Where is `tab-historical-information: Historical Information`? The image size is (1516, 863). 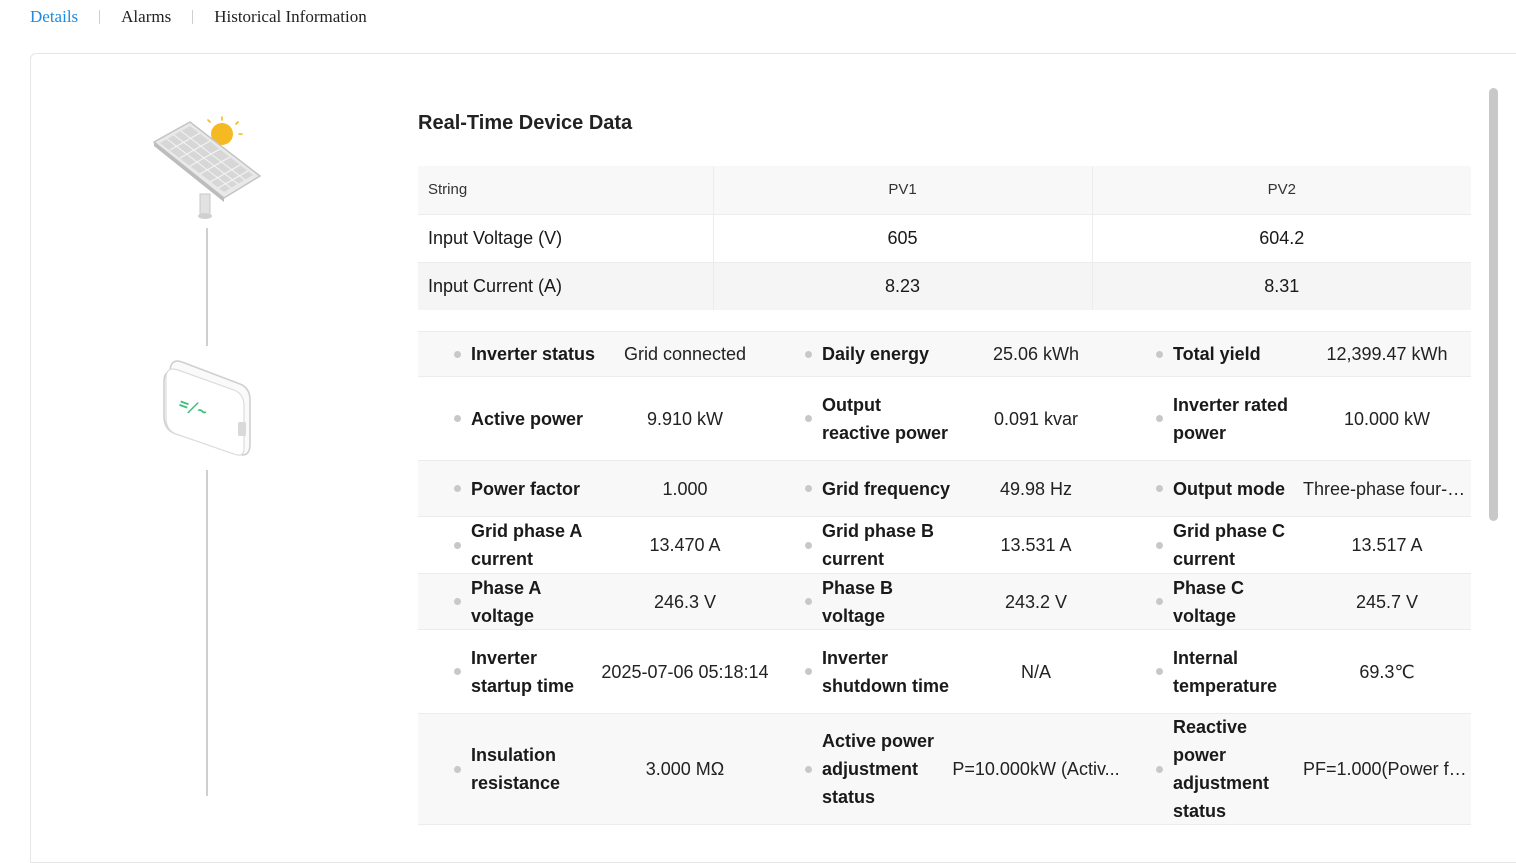 tab-historical-information: Historical Information is located at coordinates (290, 17).